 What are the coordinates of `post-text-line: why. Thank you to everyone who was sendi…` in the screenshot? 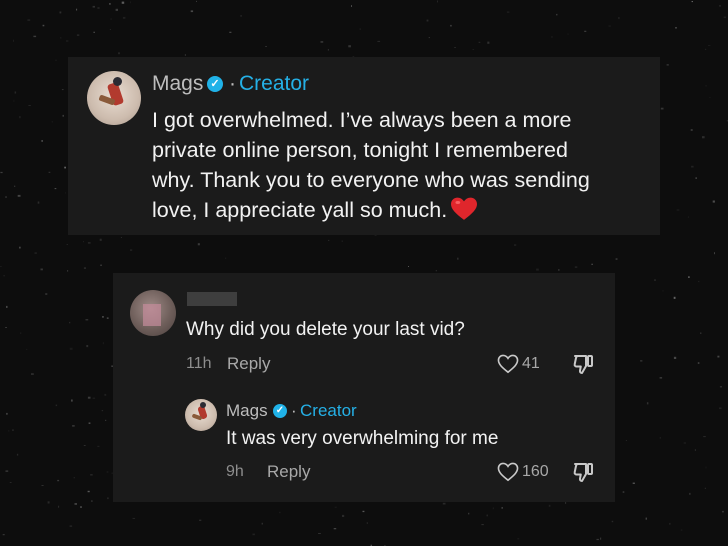 It's located at (371, 180).